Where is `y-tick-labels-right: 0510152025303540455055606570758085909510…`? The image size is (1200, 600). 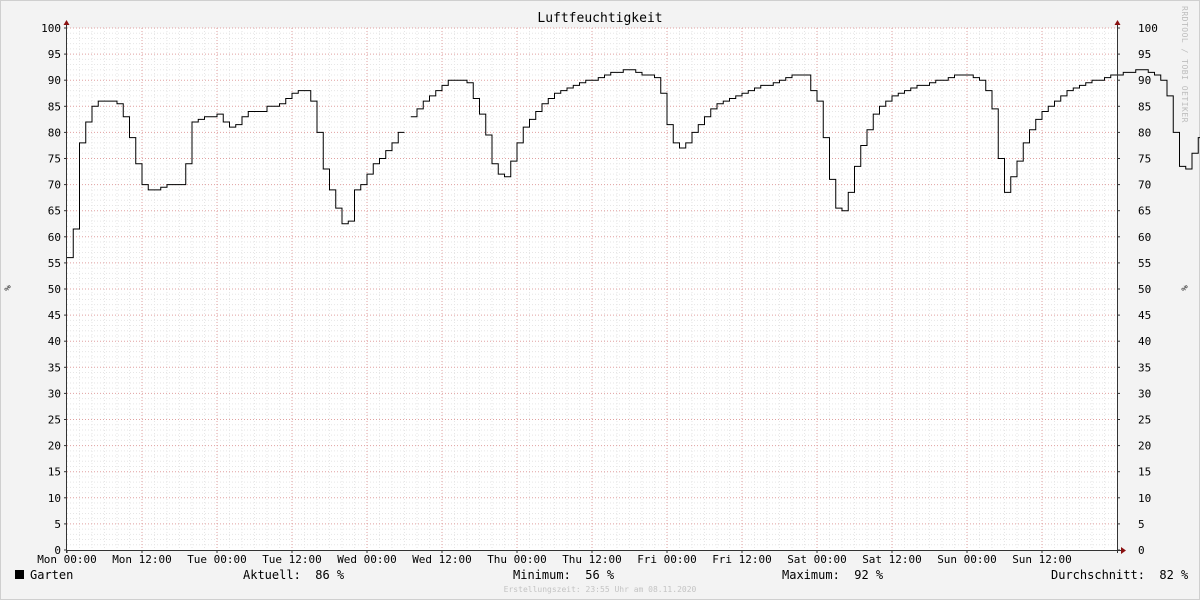
y-tick-labels-right: 0510152025303540455055606570758085909510… is located at coordinates (1148, 289).